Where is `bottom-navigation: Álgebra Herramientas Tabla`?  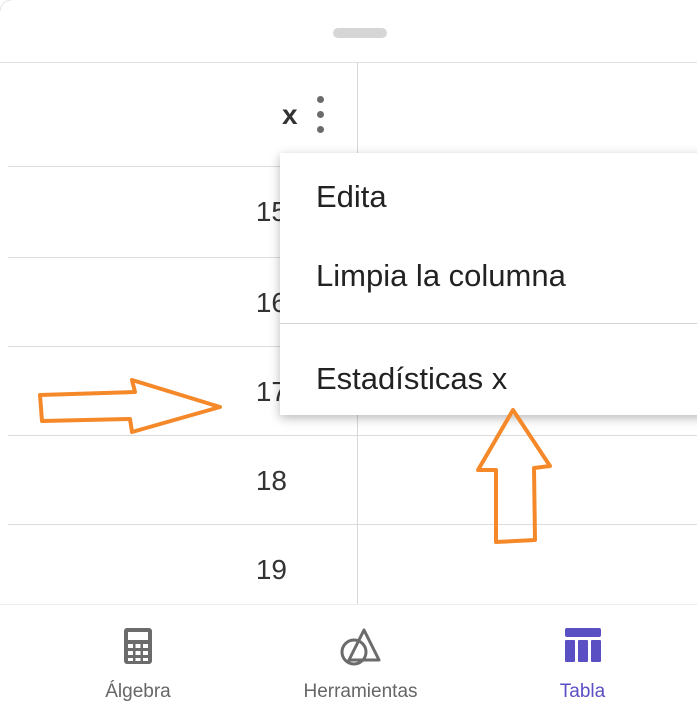 bottom-navigation: Álgebra Herramientas Tabla is located at coordinates (348, 654).